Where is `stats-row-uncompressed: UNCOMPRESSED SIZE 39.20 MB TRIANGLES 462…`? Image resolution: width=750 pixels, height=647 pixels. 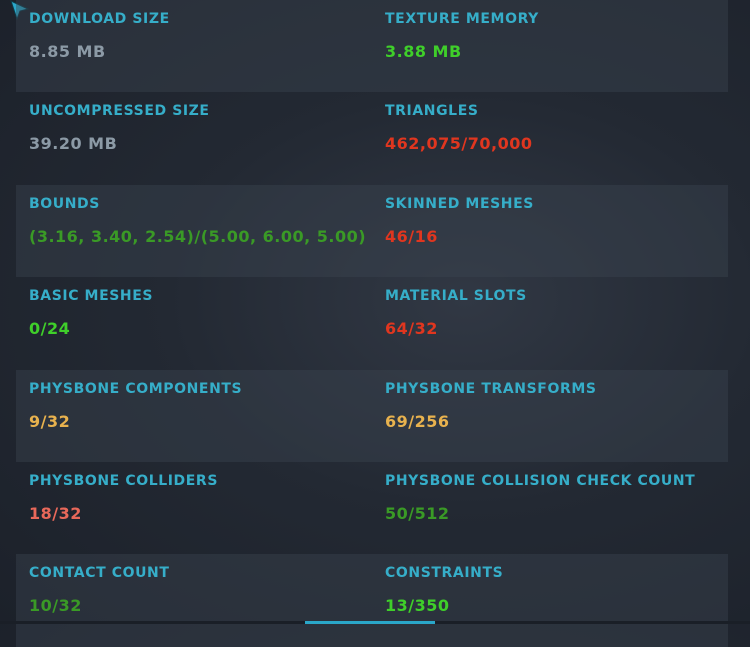
stats-row-uncompressed: UNCOMPRESSED SIZE 39.20 MB TRIANGLES 462… is located at coordinates (372, 138).